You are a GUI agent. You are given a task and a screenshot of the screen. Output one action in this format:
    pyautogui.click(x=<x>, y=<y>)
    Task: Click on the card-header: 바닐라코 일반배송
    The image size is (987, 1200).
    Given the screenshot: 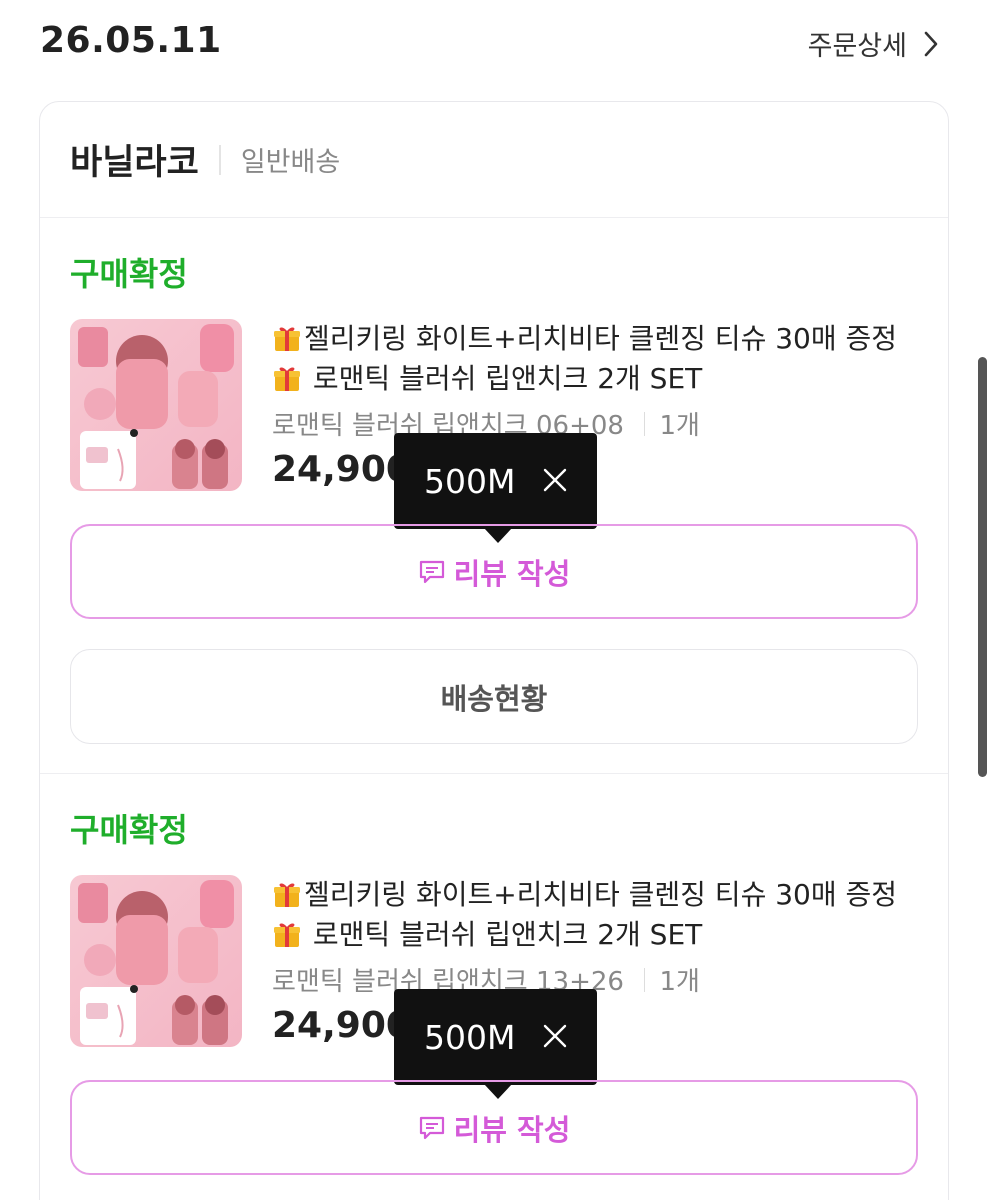 What is the action you would take?
    pyautogui.click(x=494, y=160)
    